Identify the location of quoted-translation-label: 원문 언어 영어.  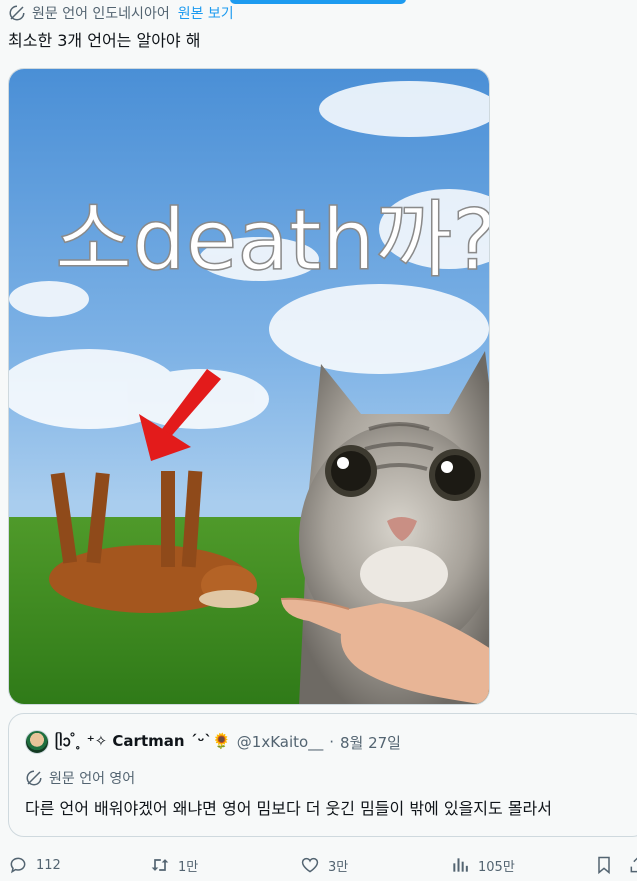
(92, 779).